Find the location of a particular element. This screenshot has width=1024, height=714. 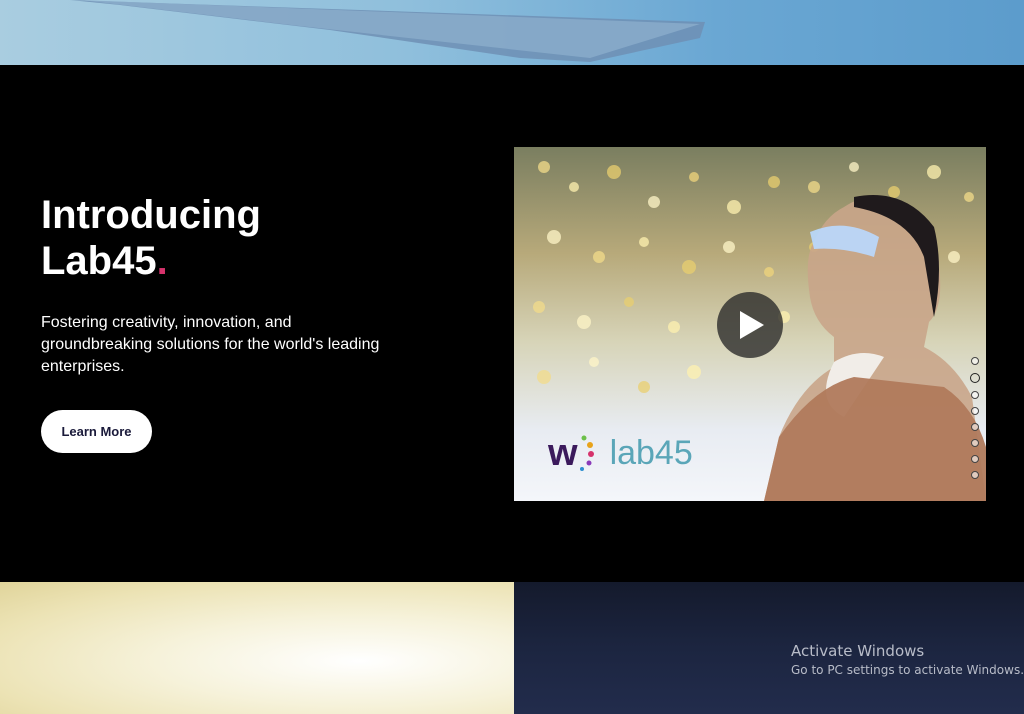

play-icon is located at coordinates (752, 325).